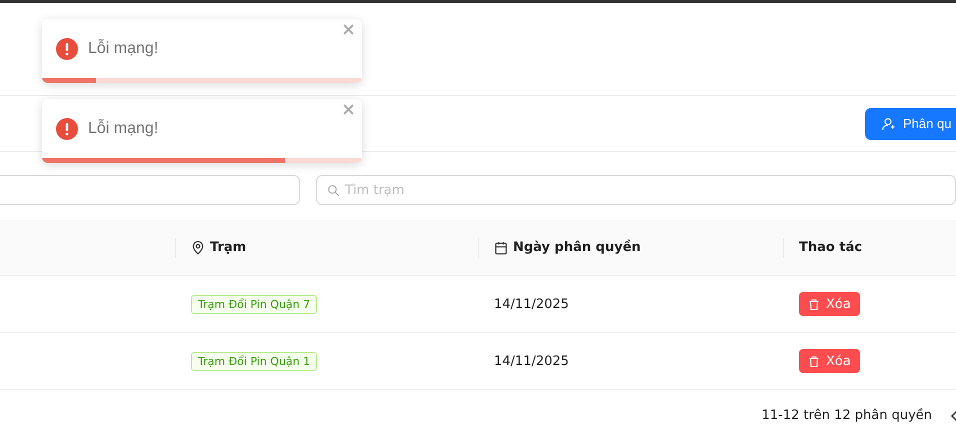 This screenshot has width=956, height=431. I want to click on filter-field, so click(150, 190).